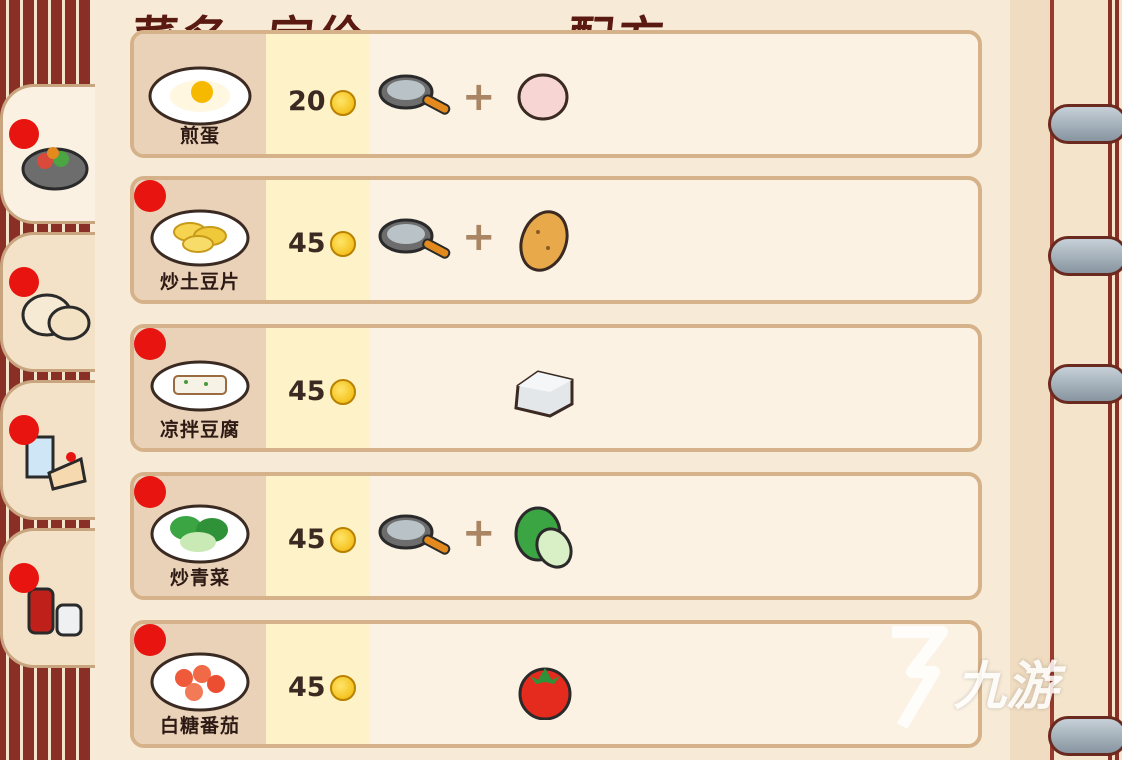 This screenshot has height=760, width=1122. What do you see at coordinates (47, 302) in the screenshot?
I see `tab-staples` at bounding box center [47, 302].